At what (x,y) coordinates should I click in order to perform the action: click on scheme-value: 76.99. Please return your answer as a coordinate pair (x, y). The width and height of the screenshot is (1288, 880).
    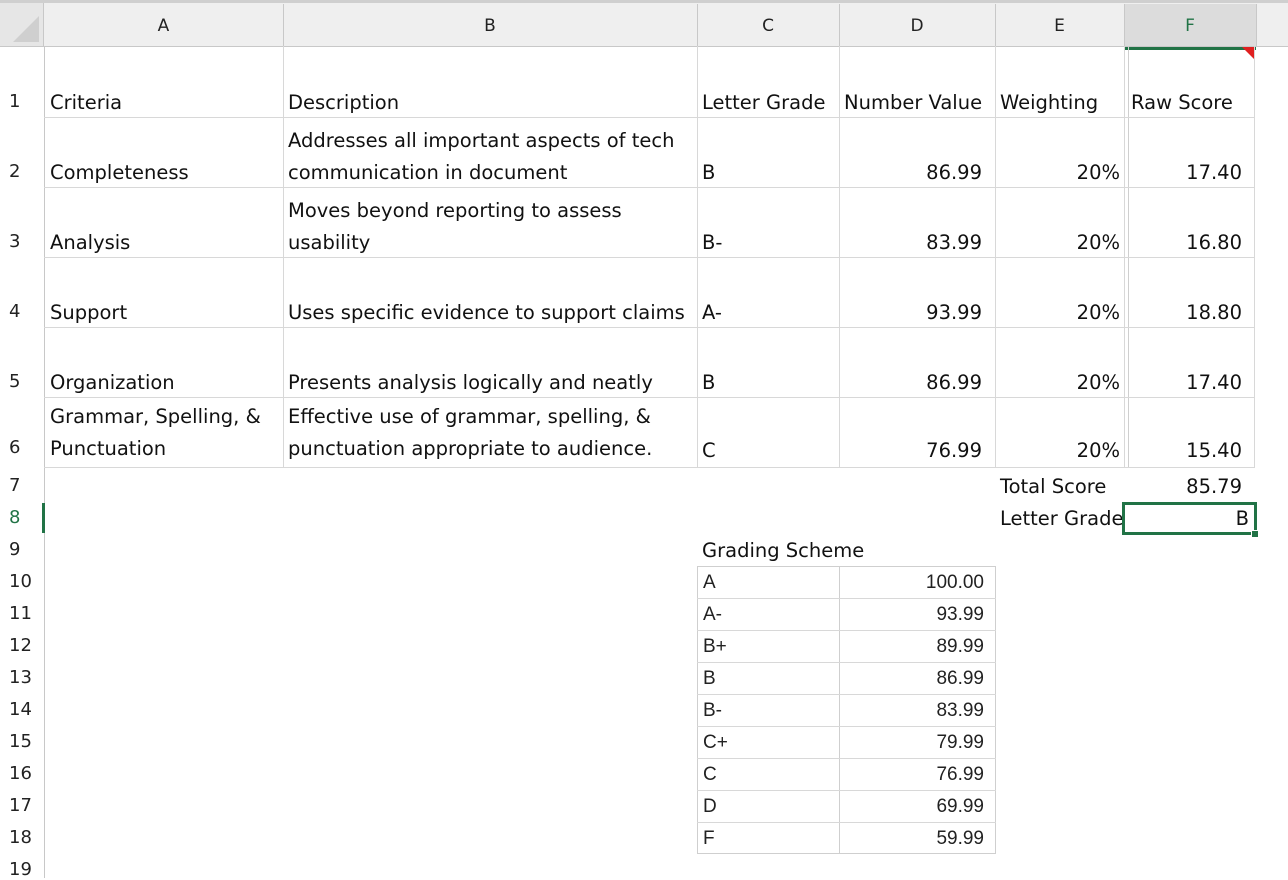
    Looking at the image, I should click on (911, 774).